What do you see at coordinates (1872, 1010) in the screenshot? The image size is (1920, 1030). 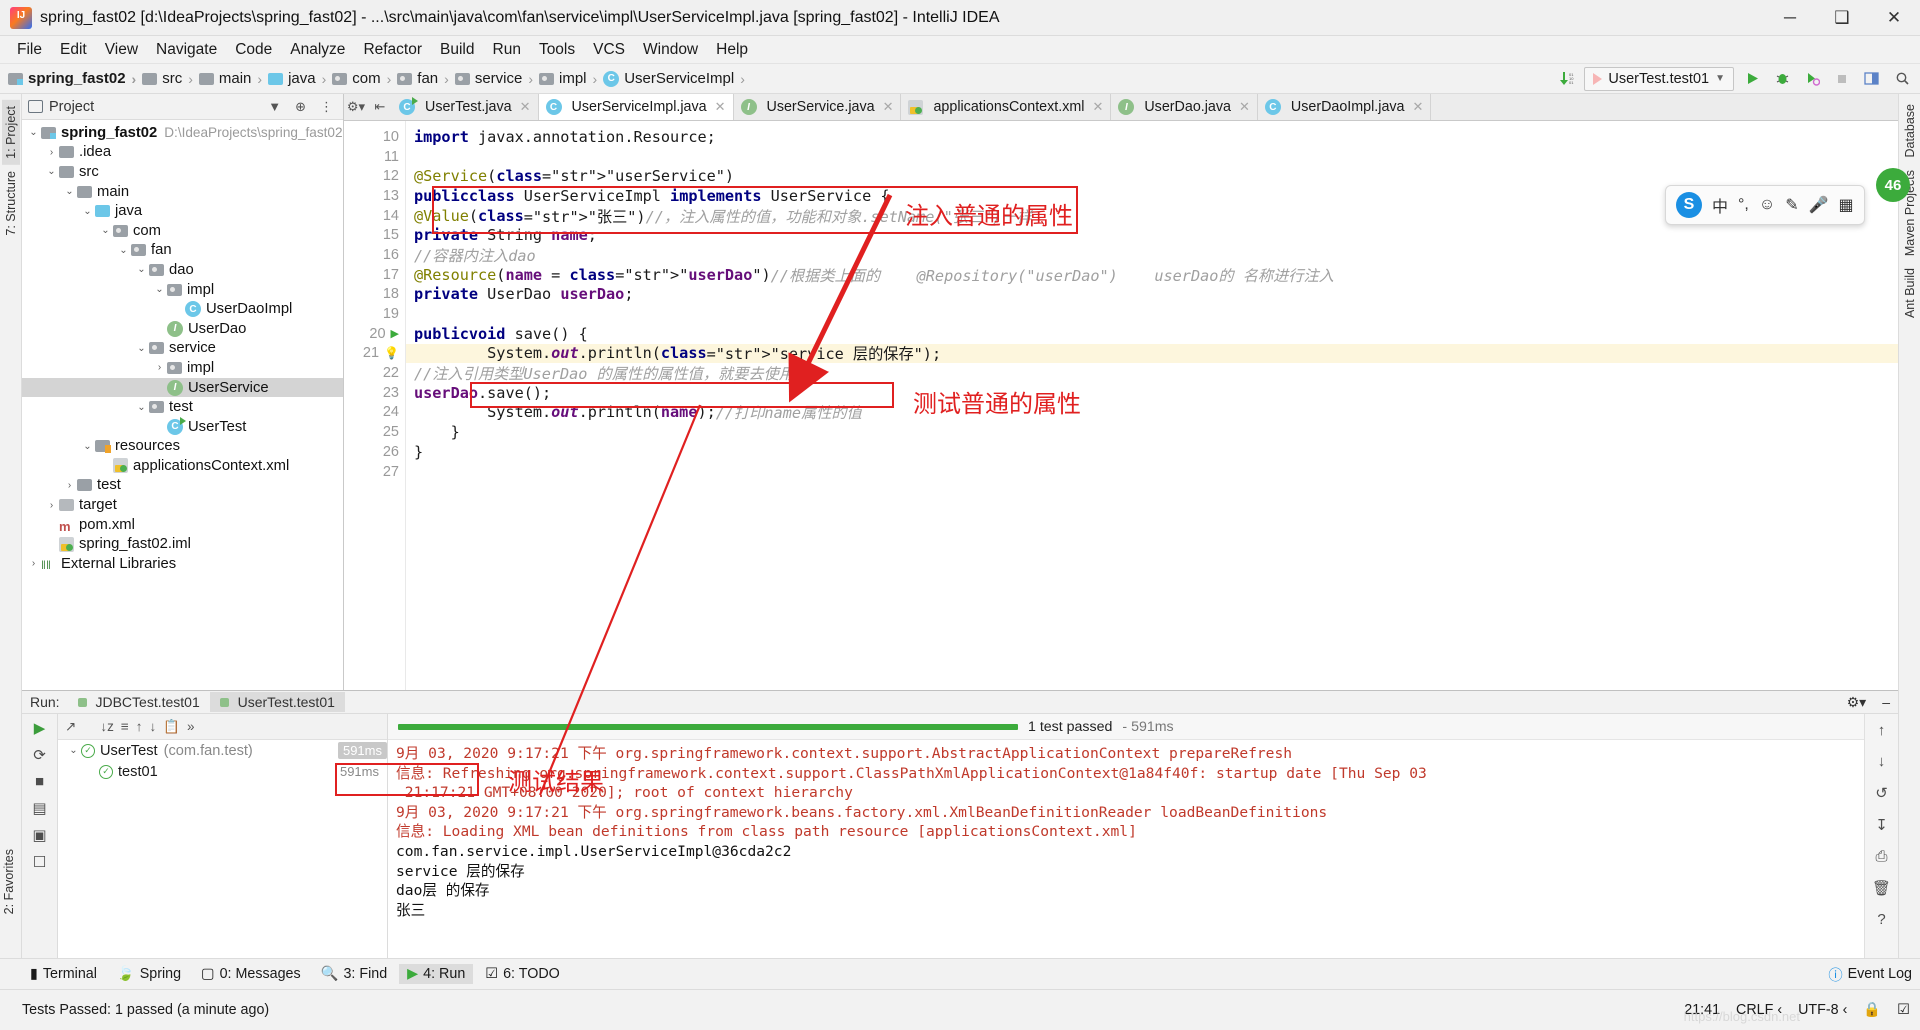 I see `lock-icon: 🔒` at bounding box center [1872, 1010].